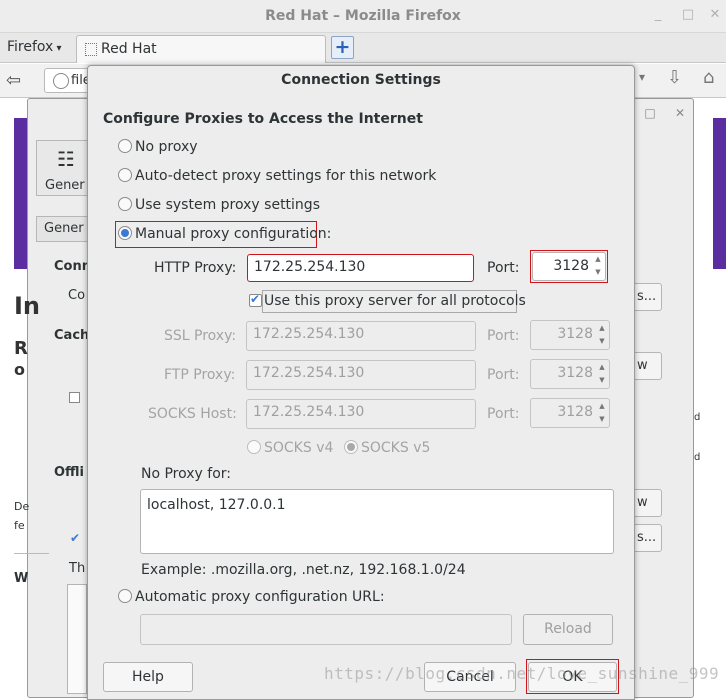 Image resolution: width=726 pixels, height=700 pixels. Describe the element at coordinates (351, 447) in the screenshot. I see `socks-v5-radio` at that location.